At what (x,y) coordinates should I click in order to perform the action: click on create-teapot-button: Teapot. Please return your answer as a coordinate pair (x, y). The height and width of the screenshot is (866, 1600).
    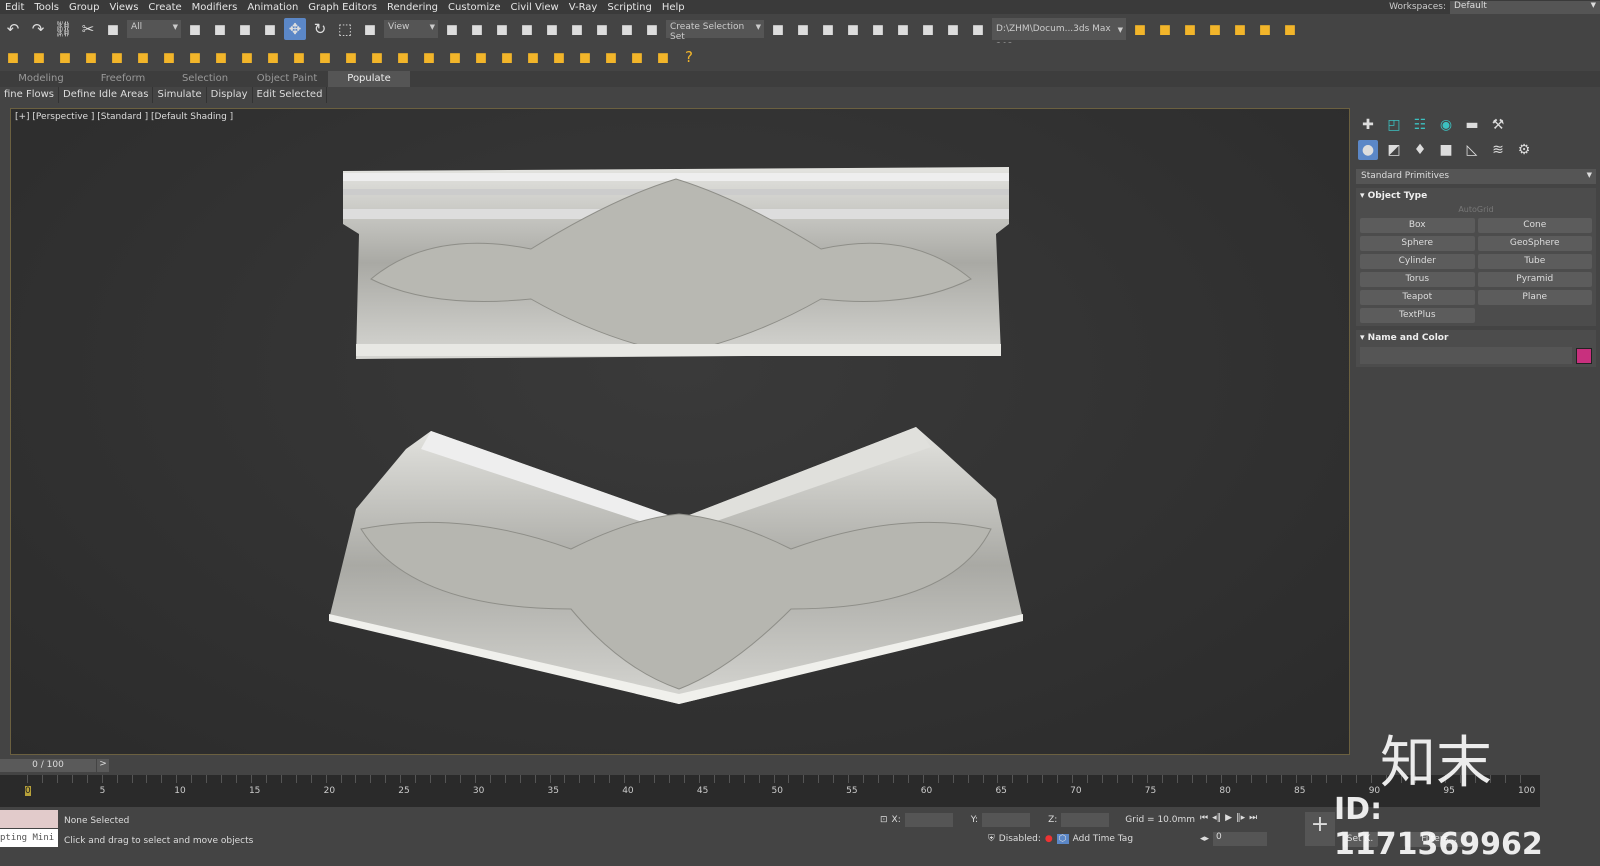
    Looking at the image, I should click on (1417, 297).